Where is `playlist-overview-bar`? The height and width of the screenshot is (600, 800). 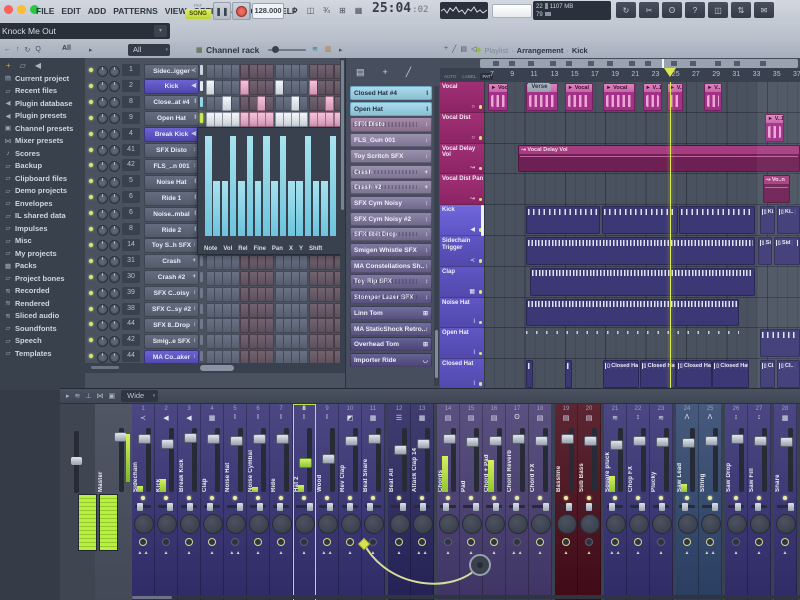 playlist-overview-bar is located at coordinates (639, 63).